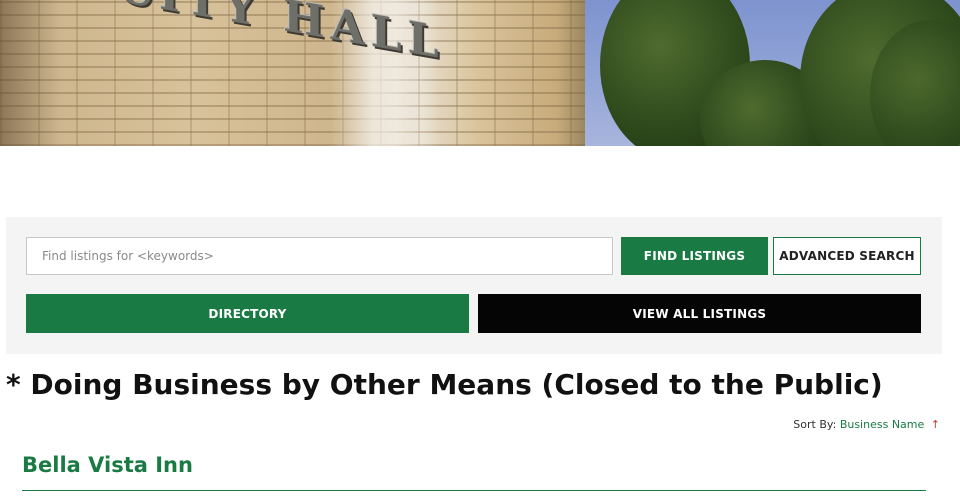  I want to click on search-input, so click(319, 256).